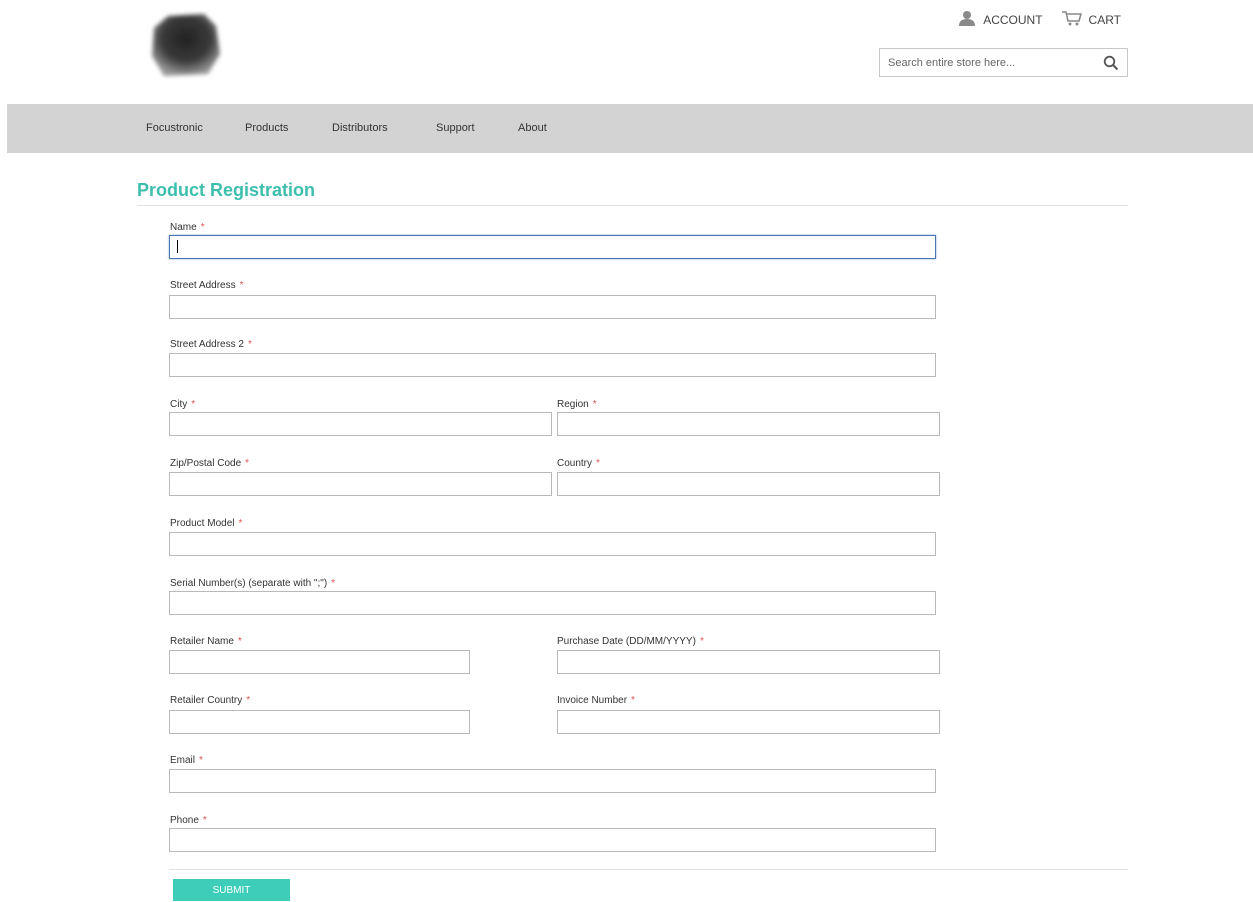  What do you see at coordinates (552, 840) in the screenshot?
I see `phone-input` at bounding box center [552, 840].